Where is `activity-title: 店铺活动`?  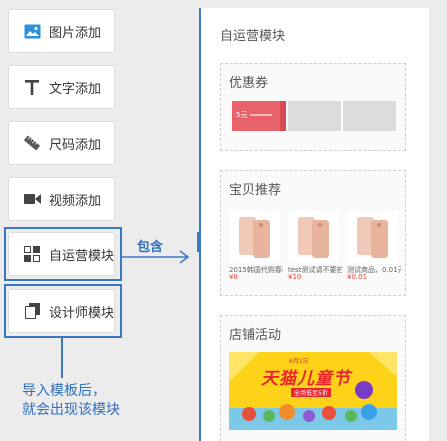 activity-title: 店铺活动 is located at coordinates (255, 335).